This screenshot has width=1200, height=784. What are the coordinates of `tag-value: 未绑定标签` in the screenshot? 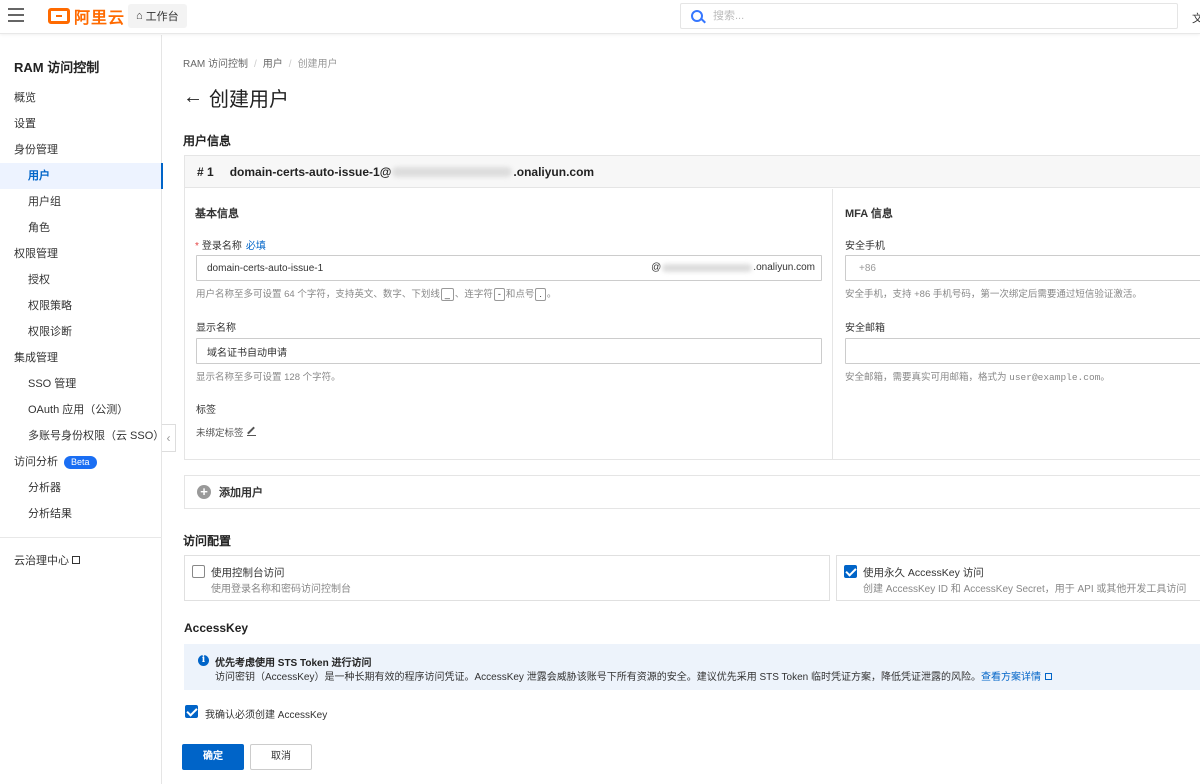 It's located at (226, 432).